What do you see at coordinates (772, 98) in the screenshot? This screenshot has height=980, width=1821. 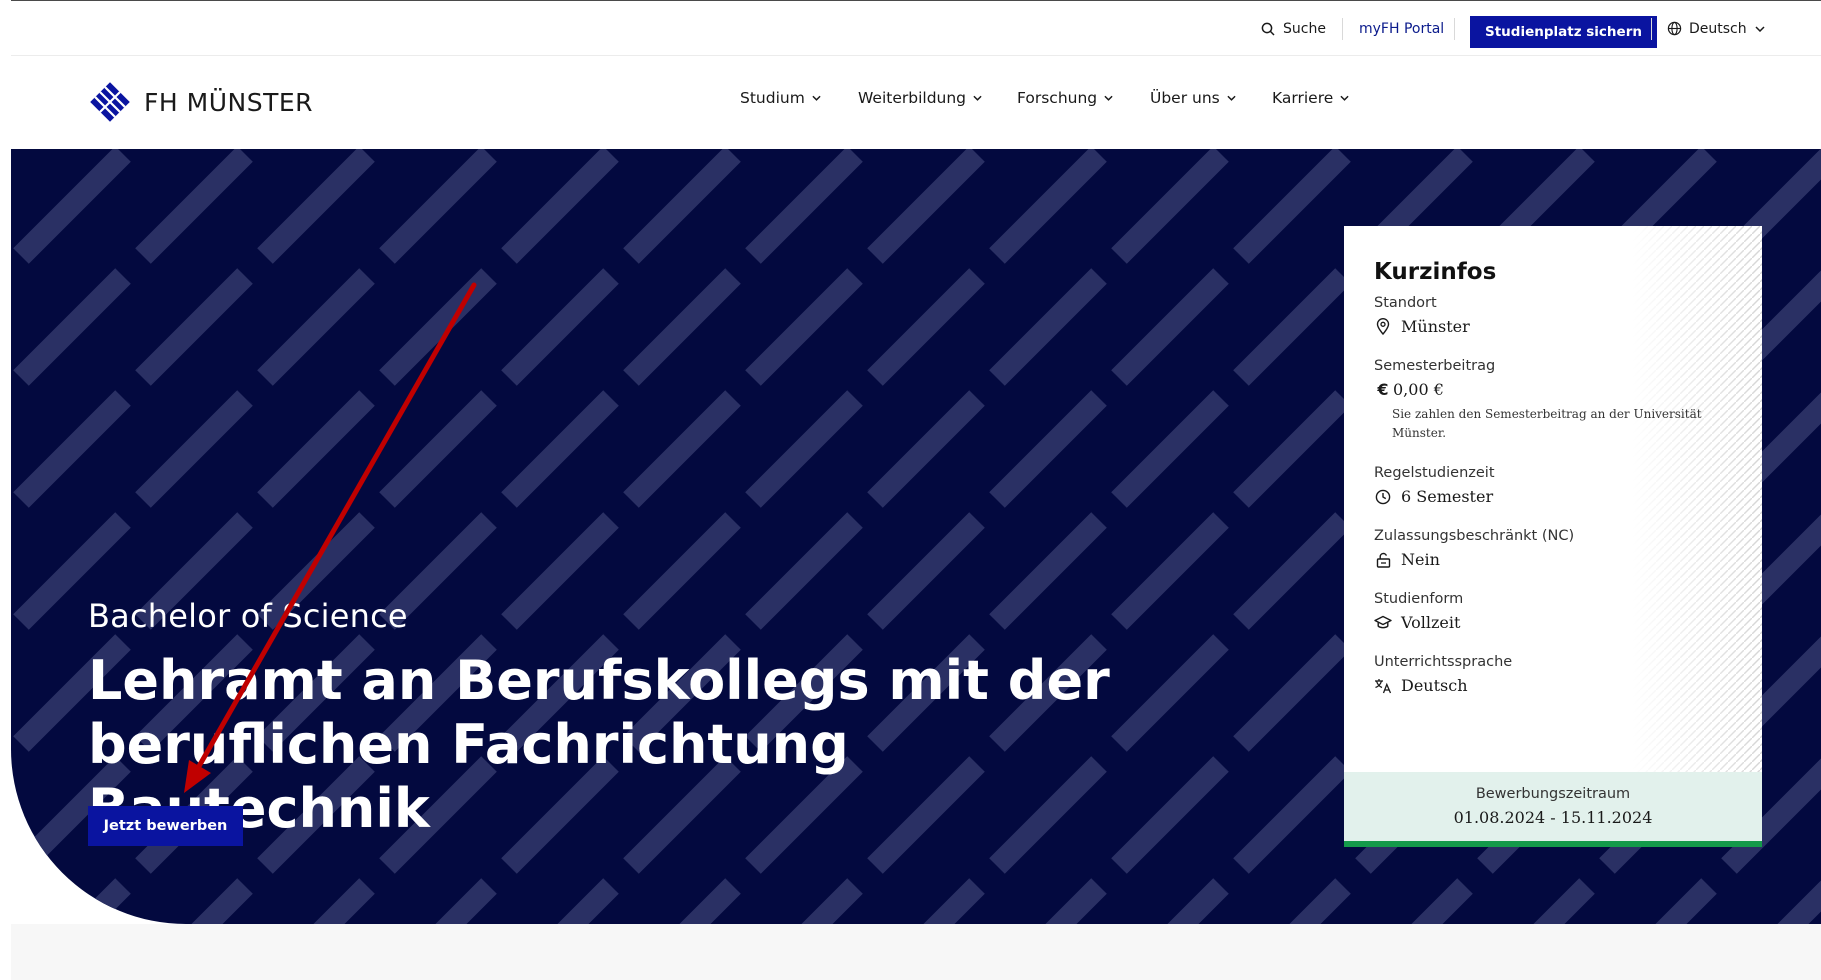 I see `nav-item-label: Studium` at bounding box center [772, 98].